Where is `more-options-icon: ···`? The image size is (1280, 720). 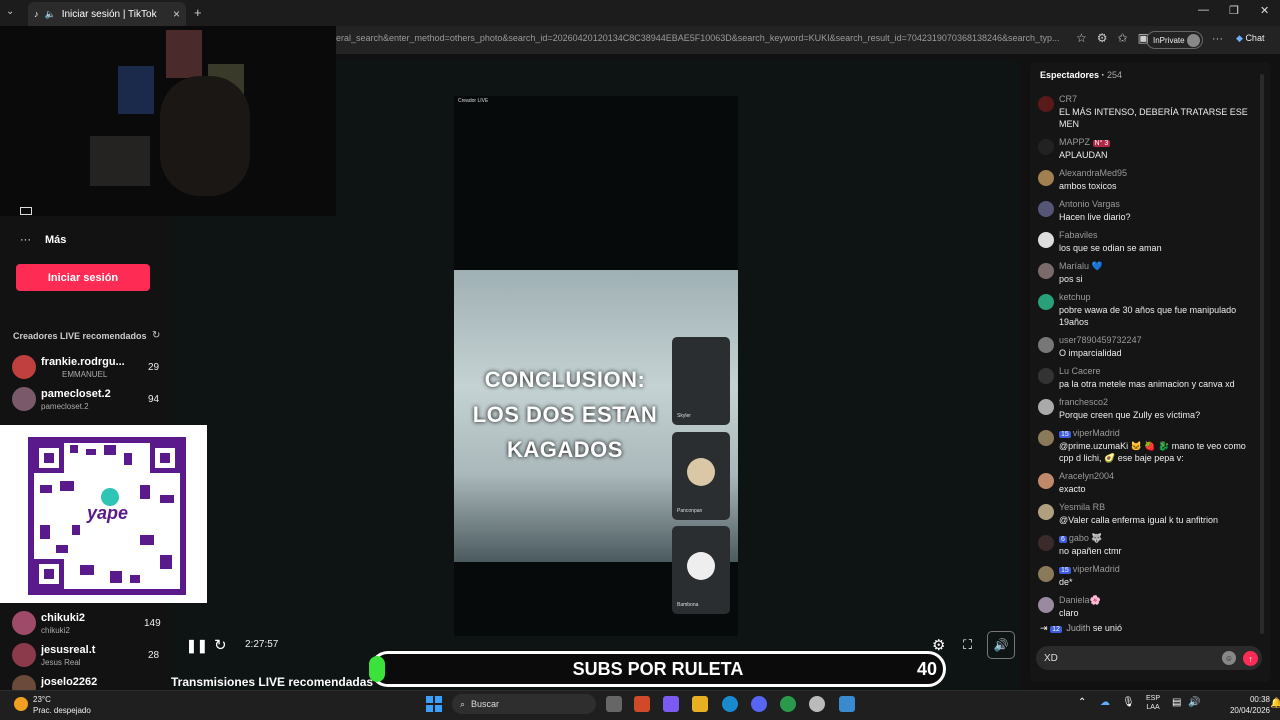 more-options-icon: ··· is located at coordinates (1217, 39).